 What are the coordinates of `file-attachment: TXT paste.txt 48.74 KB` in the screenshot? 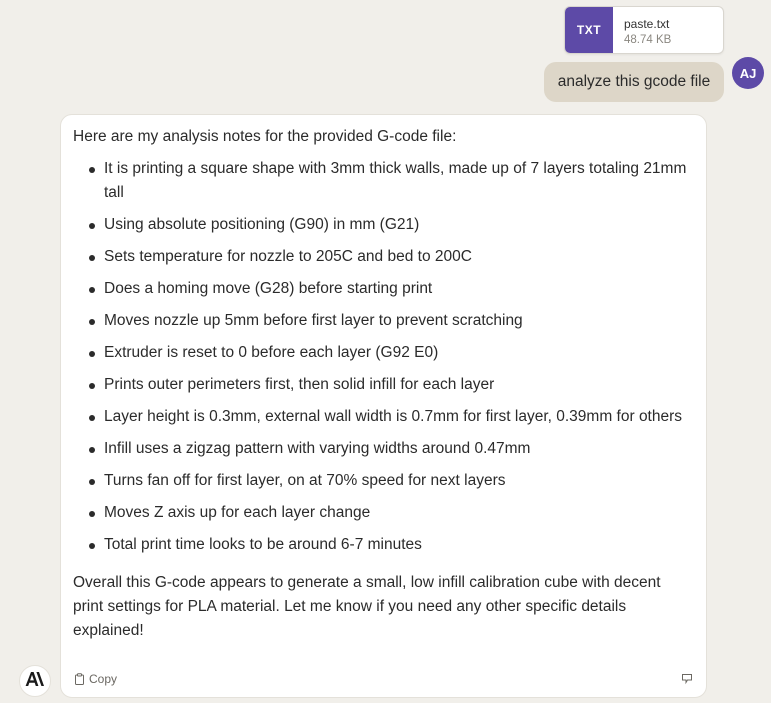 It's located at (644, 30).